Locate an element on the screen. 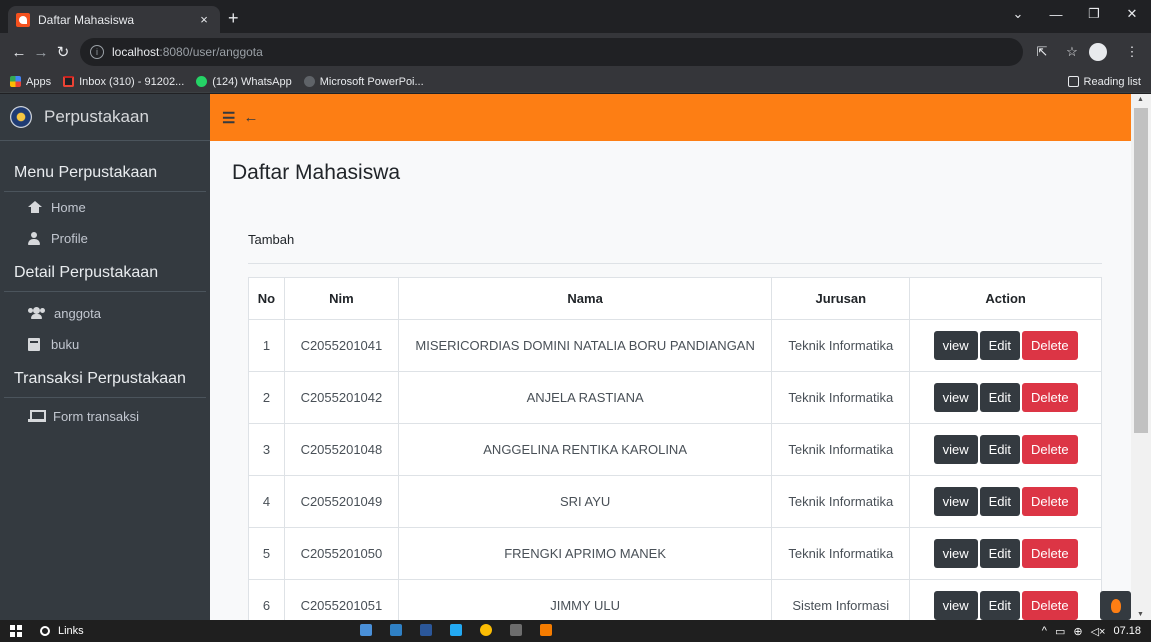 This screenshot has height=642, width=1151. file-explorer-icon is located at coordinates (396, 630).